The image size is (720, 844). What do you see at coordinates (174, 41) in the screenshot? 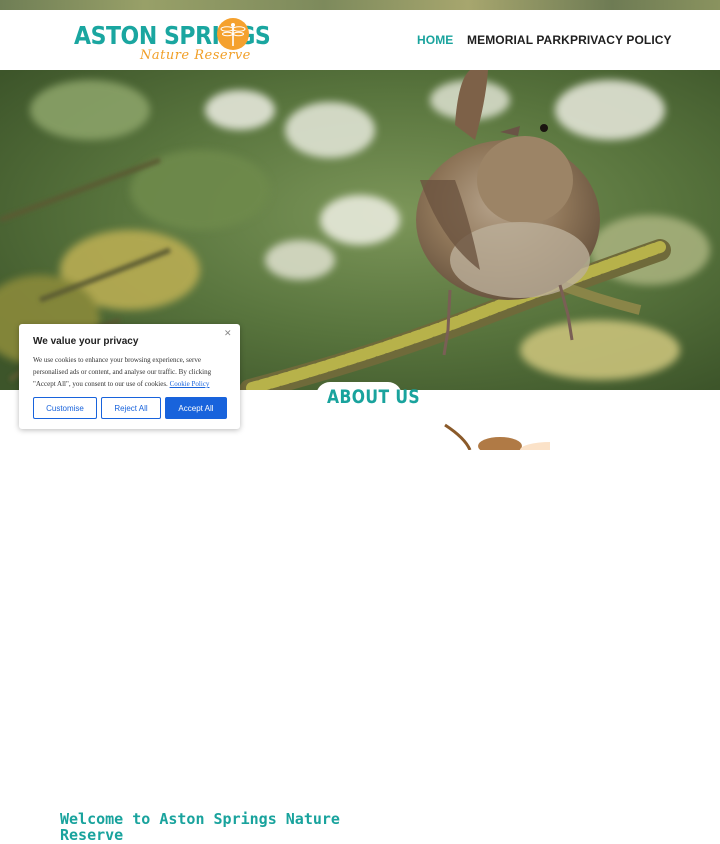
I see `site-logo: ASTON SPRINGS Nature Reserve` at bounding box center [174, 41].